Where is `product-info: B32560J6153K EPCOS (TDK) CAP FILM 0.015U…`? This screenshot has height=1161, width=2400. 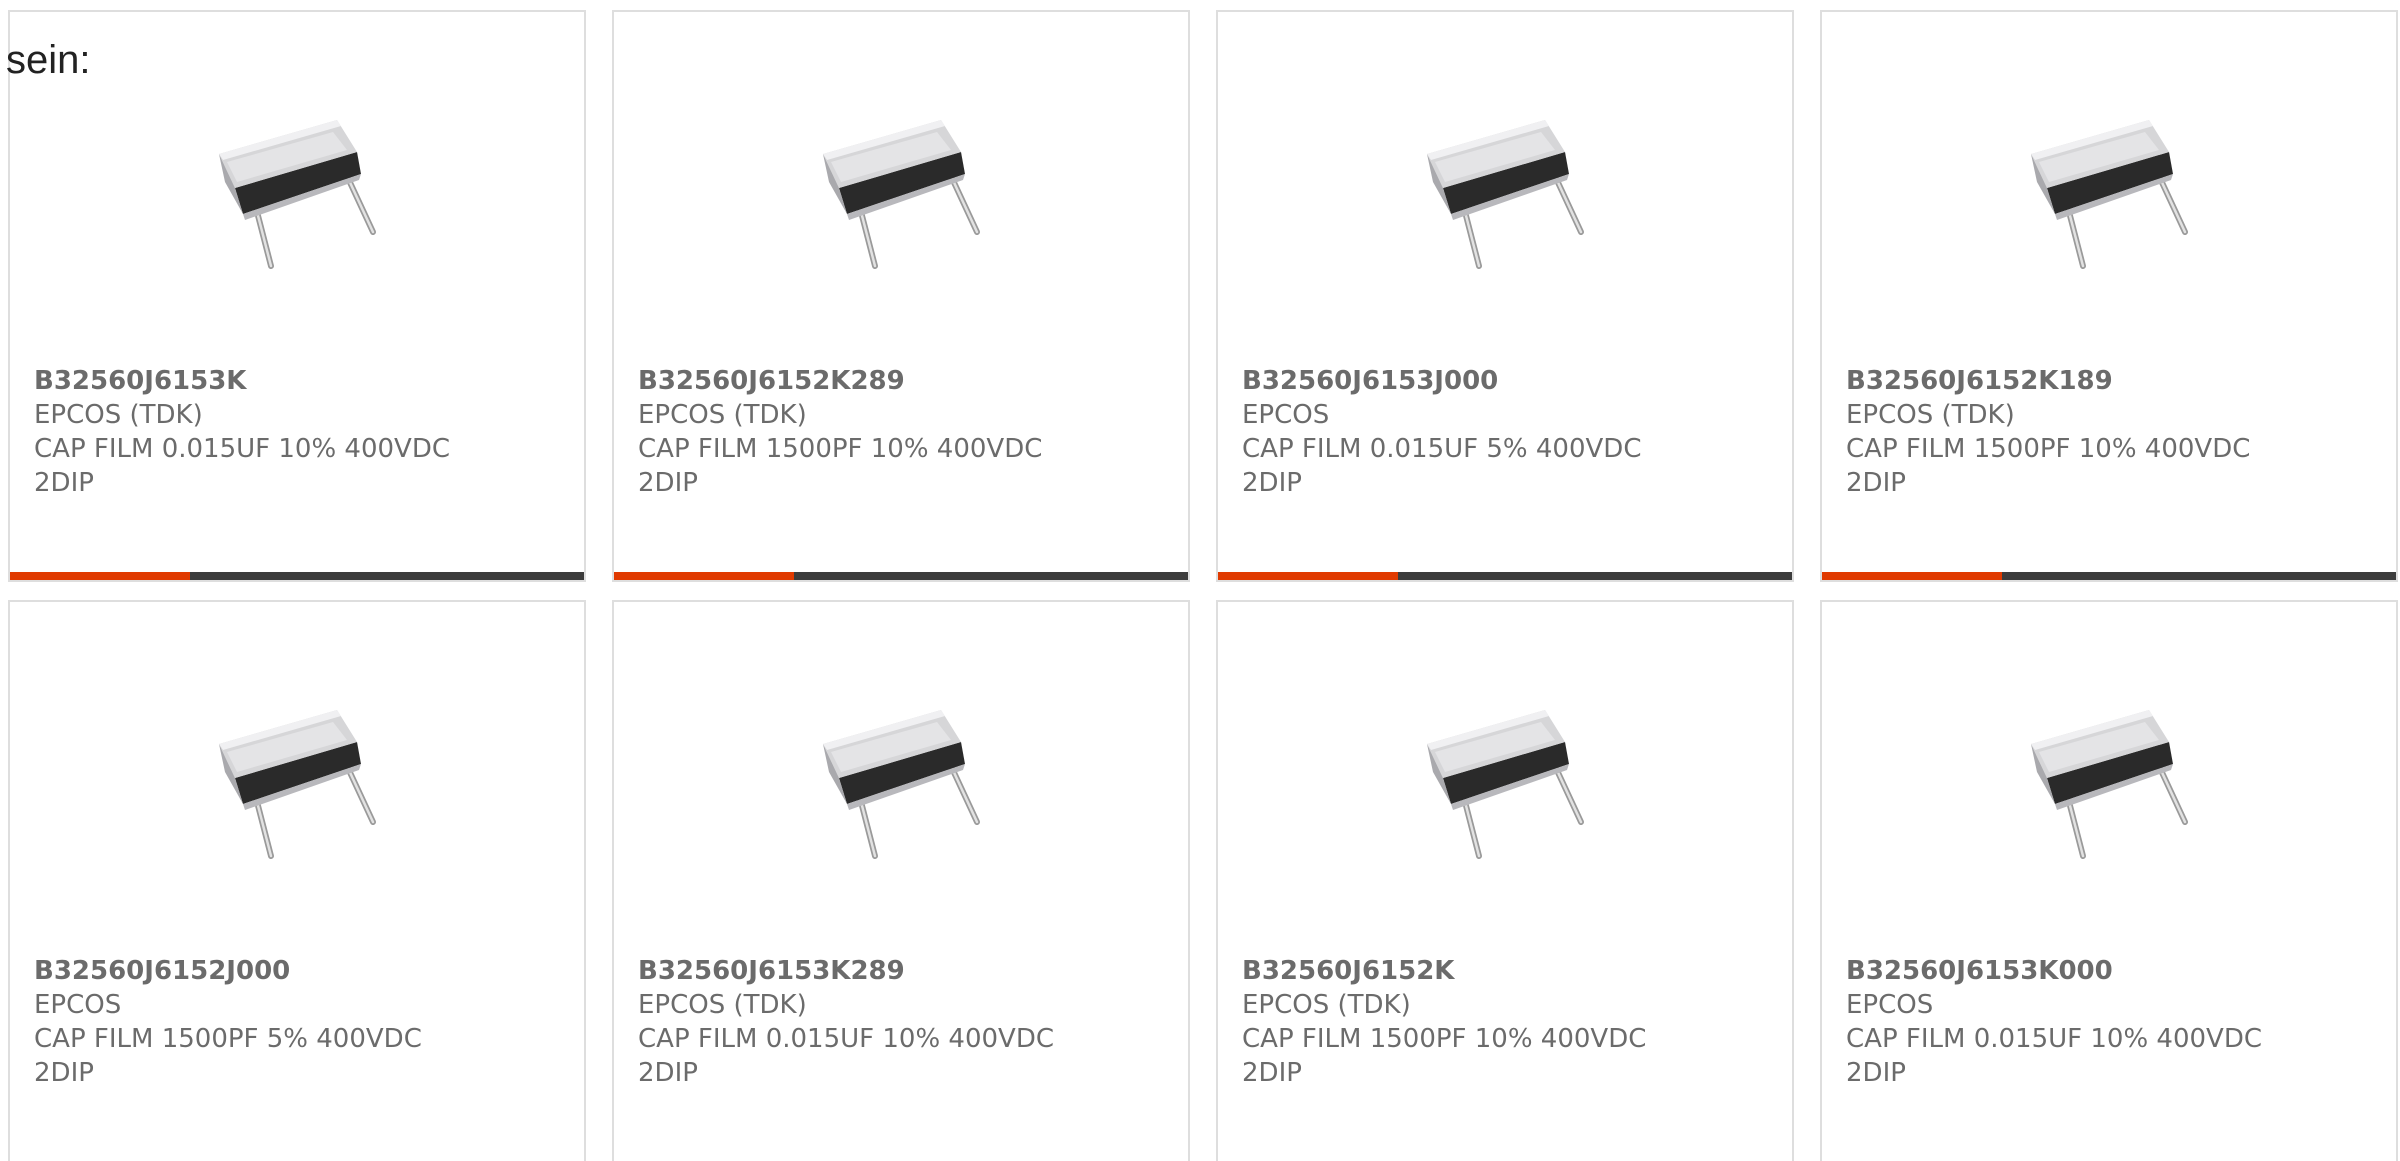
product-info: B32560J6153K EPCOS (TDK) CAP FILM 0.015U… is located at coordinates (242, 432).